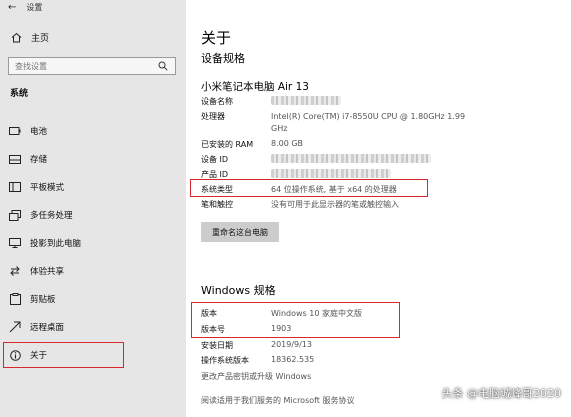  I want to click on storage-icon, so click(15, 159).